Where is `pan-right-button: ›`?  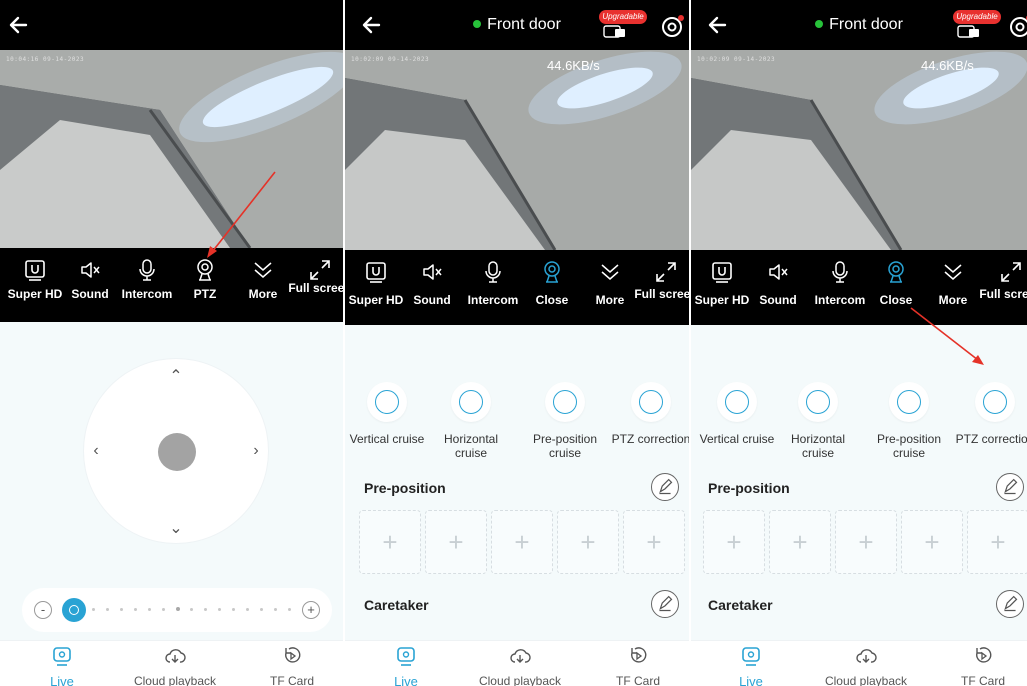 pan-right-button: › is located at coordinates (256, 451).